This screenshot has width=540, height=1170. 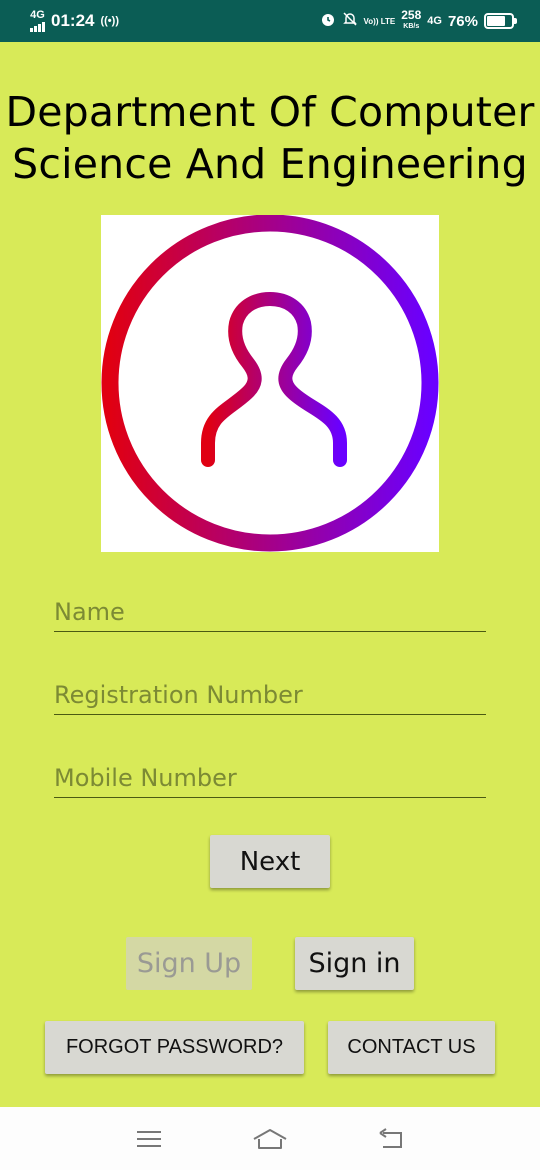 I want to click on sign-in-button: Sign in, so click(x=354, y=963).